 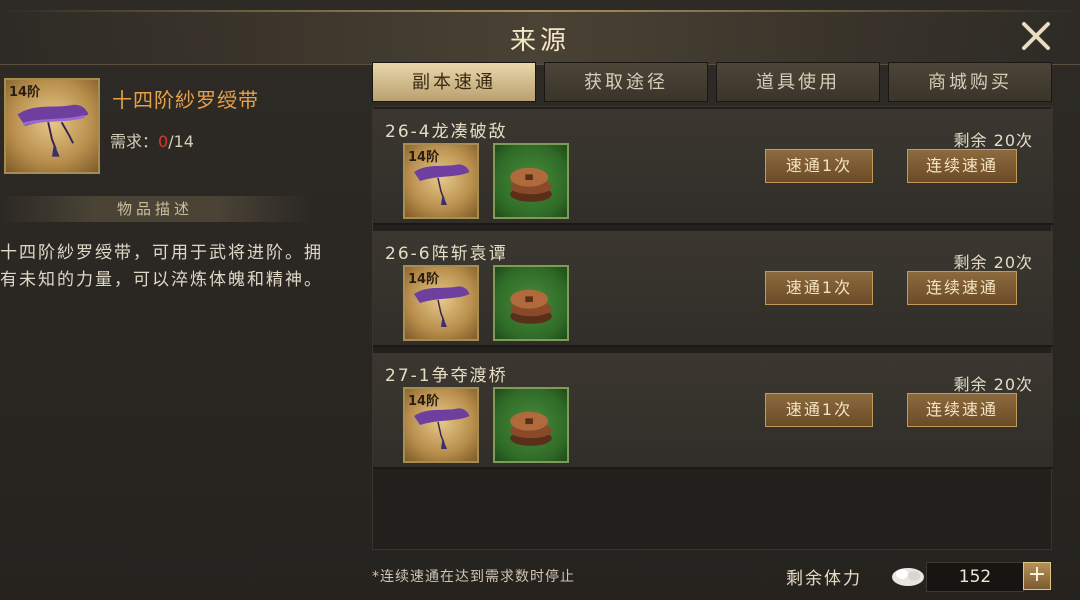 What do you see at coordinates (539, 41) in the screenshot?
I see `dialog-title: 来源` at bounding box center [539, 41].